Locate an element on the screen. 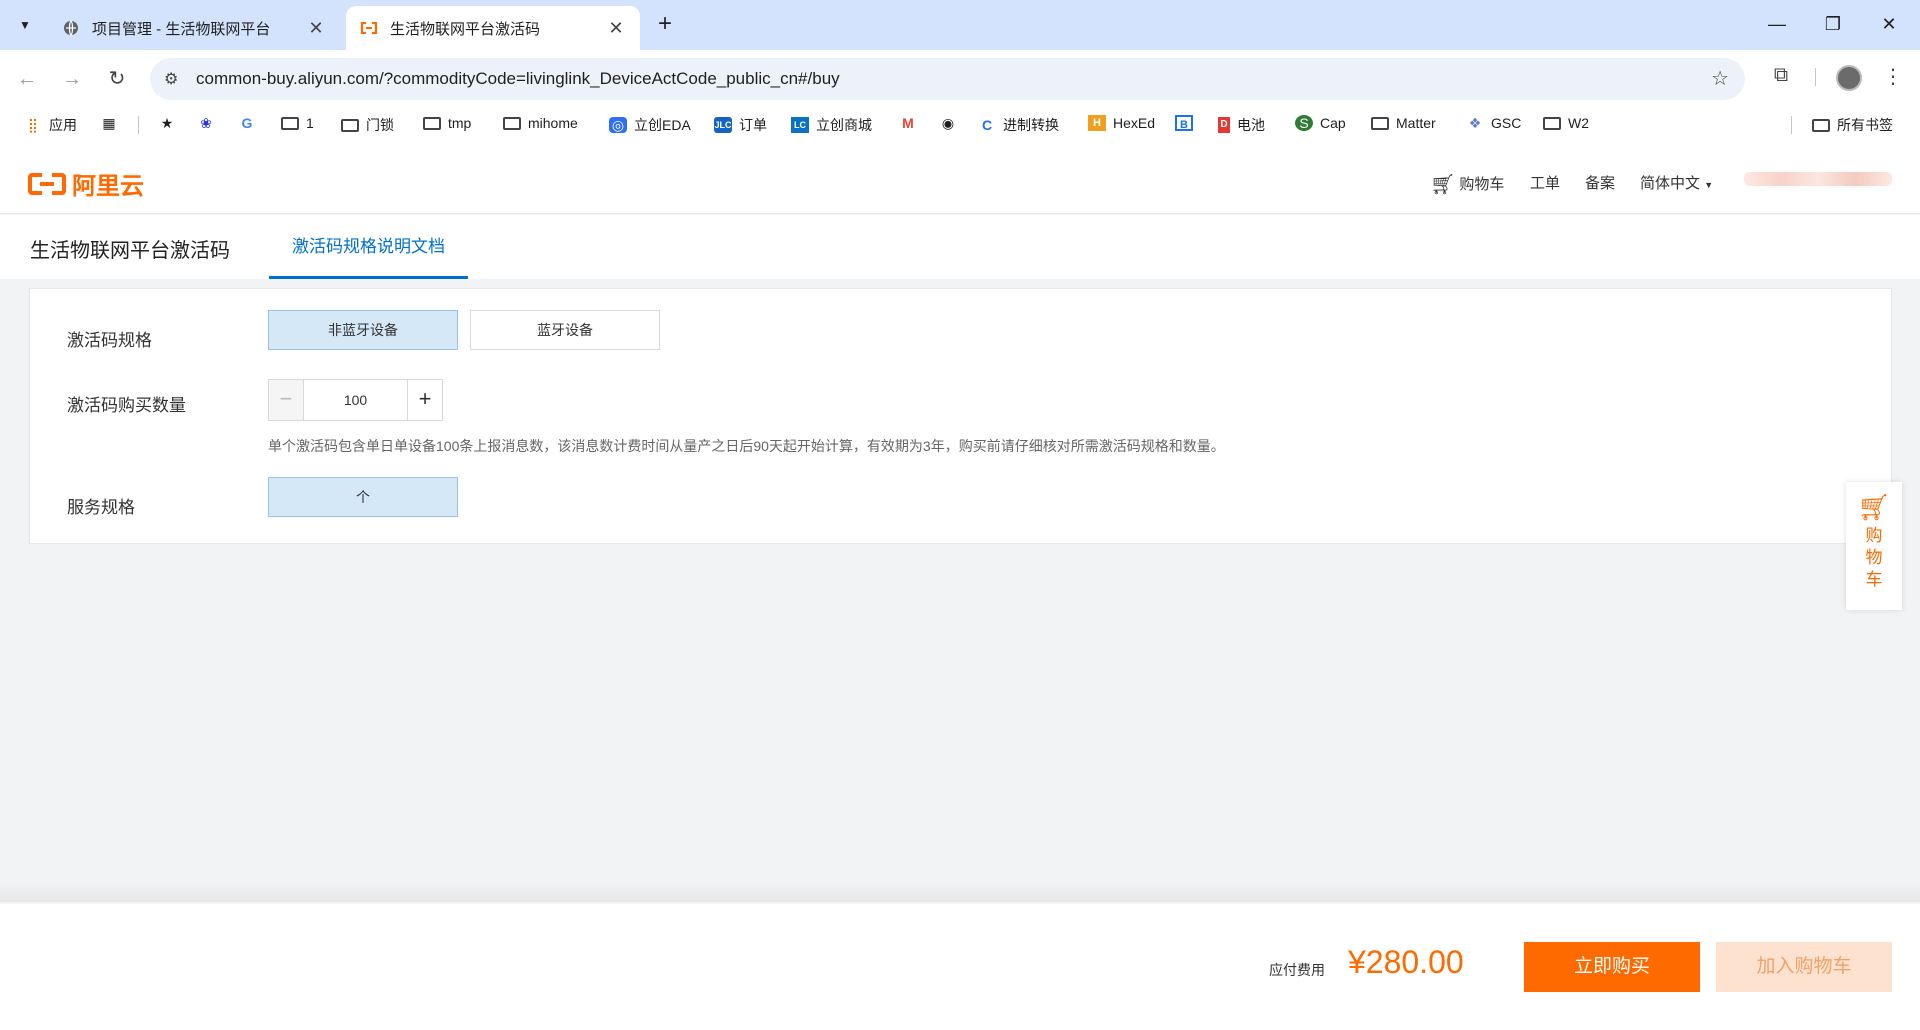 This screenshot has width=1920, height=1030. aliyun-logo: 阿里云 is located at coordinates (86, 183).